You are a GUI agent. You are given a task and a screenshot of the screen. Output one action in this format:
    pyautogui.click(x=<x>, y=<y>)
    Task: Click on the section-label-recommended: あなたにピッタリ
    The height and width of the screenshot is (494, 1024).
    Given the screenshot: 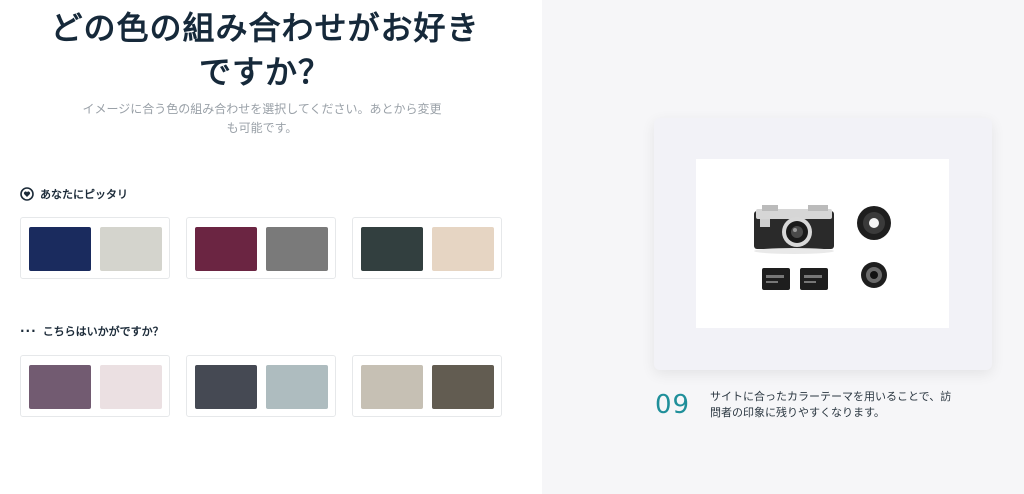 What is the action you would take?
    pyautogui.click(x=74, y=194)
    